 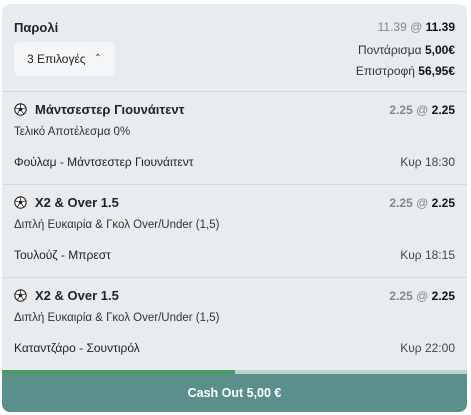 I want to click on return-line: Επιστροφή 56,95€, so click(x=405, y=71).